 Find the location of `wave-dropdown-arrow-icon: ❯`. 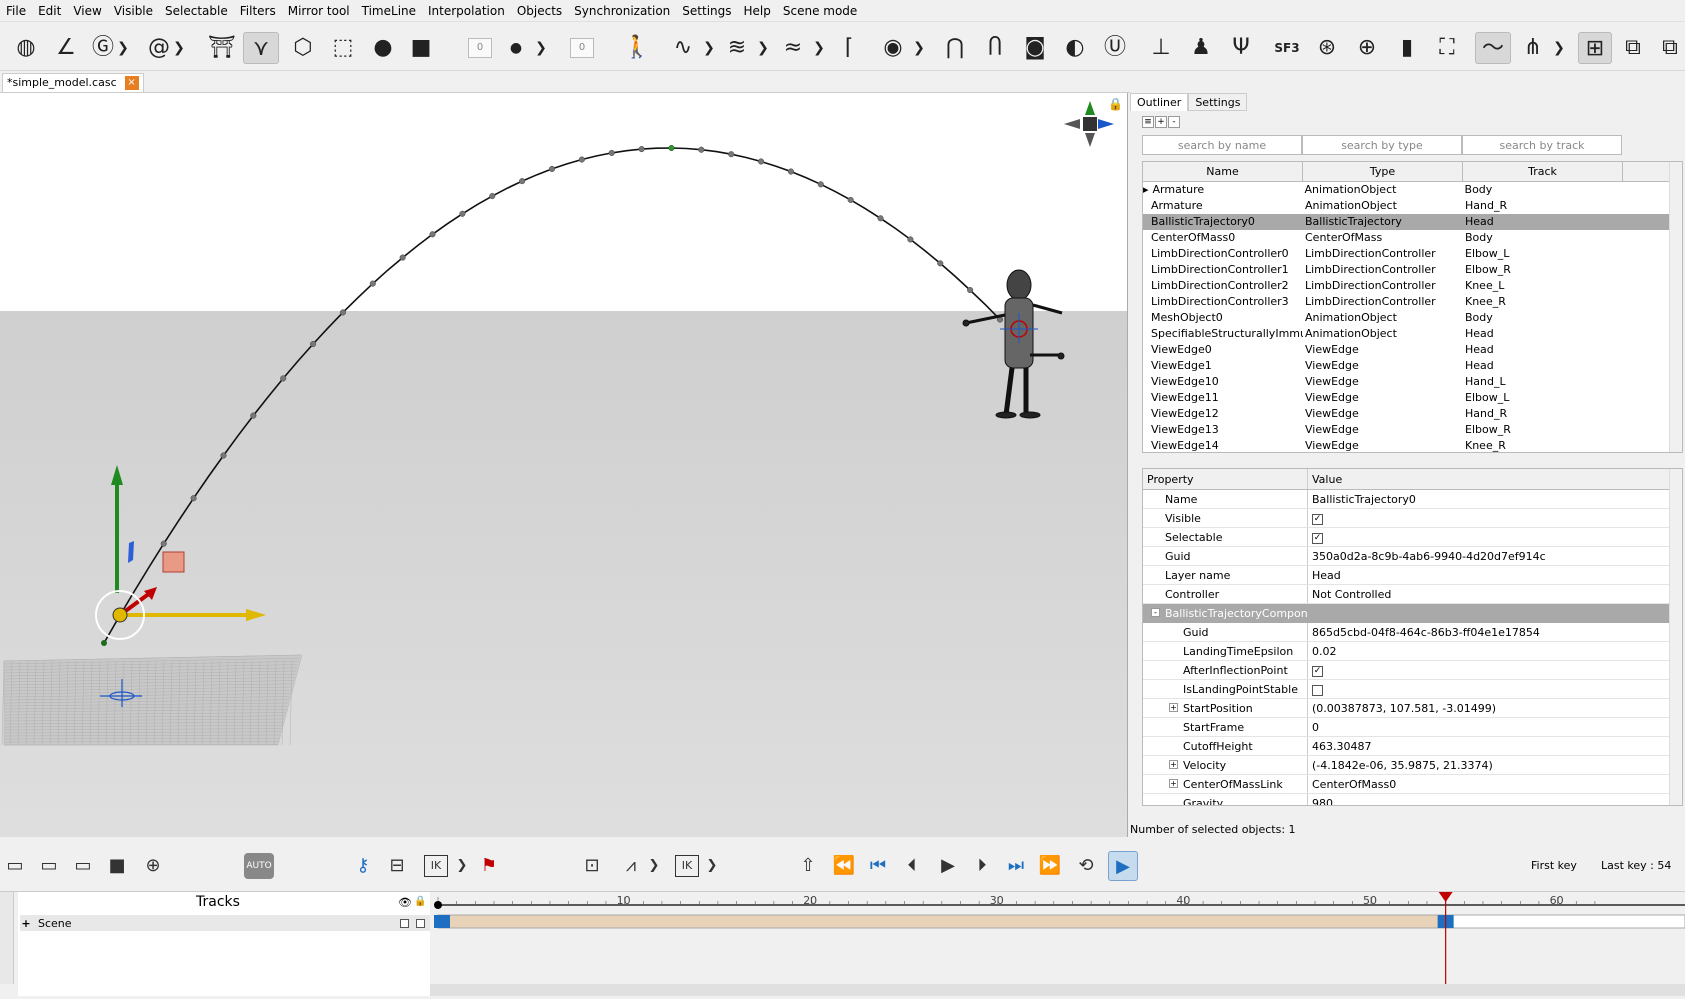

wave-dropdown-arrow-icon: ❯ is located at coordinates (709, 48).